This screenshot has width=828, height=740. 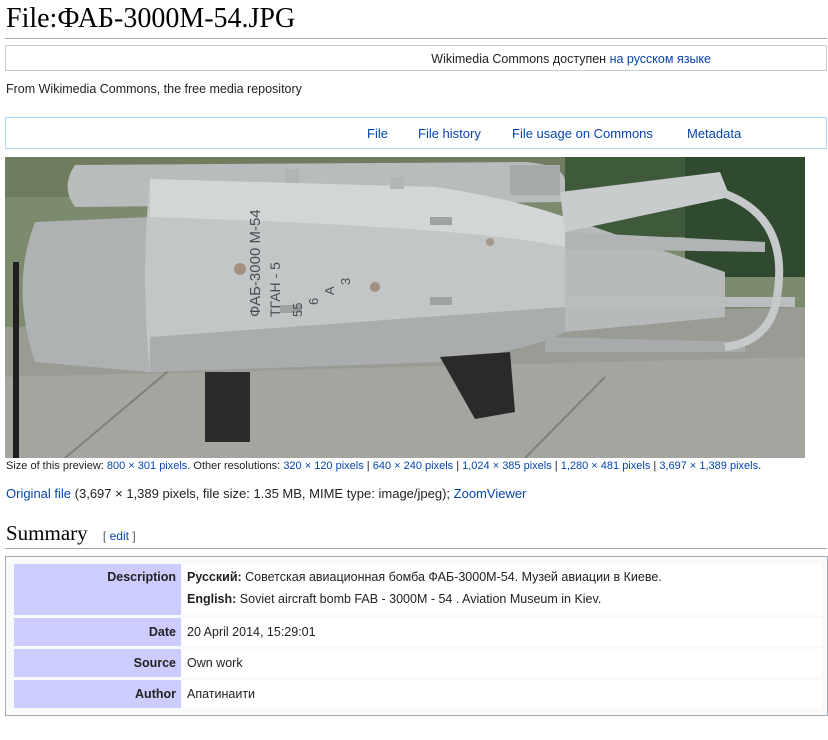 I want to click on author-row: Author Апатинаити, so click(x=418, y=694).